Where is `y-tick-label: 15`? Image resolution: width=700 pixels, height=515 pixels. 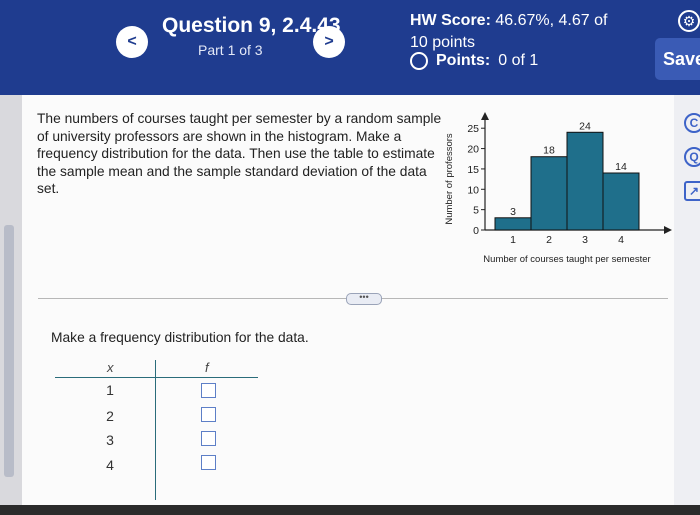
y-tick-label: 15 is located at coordinates (473, 170).